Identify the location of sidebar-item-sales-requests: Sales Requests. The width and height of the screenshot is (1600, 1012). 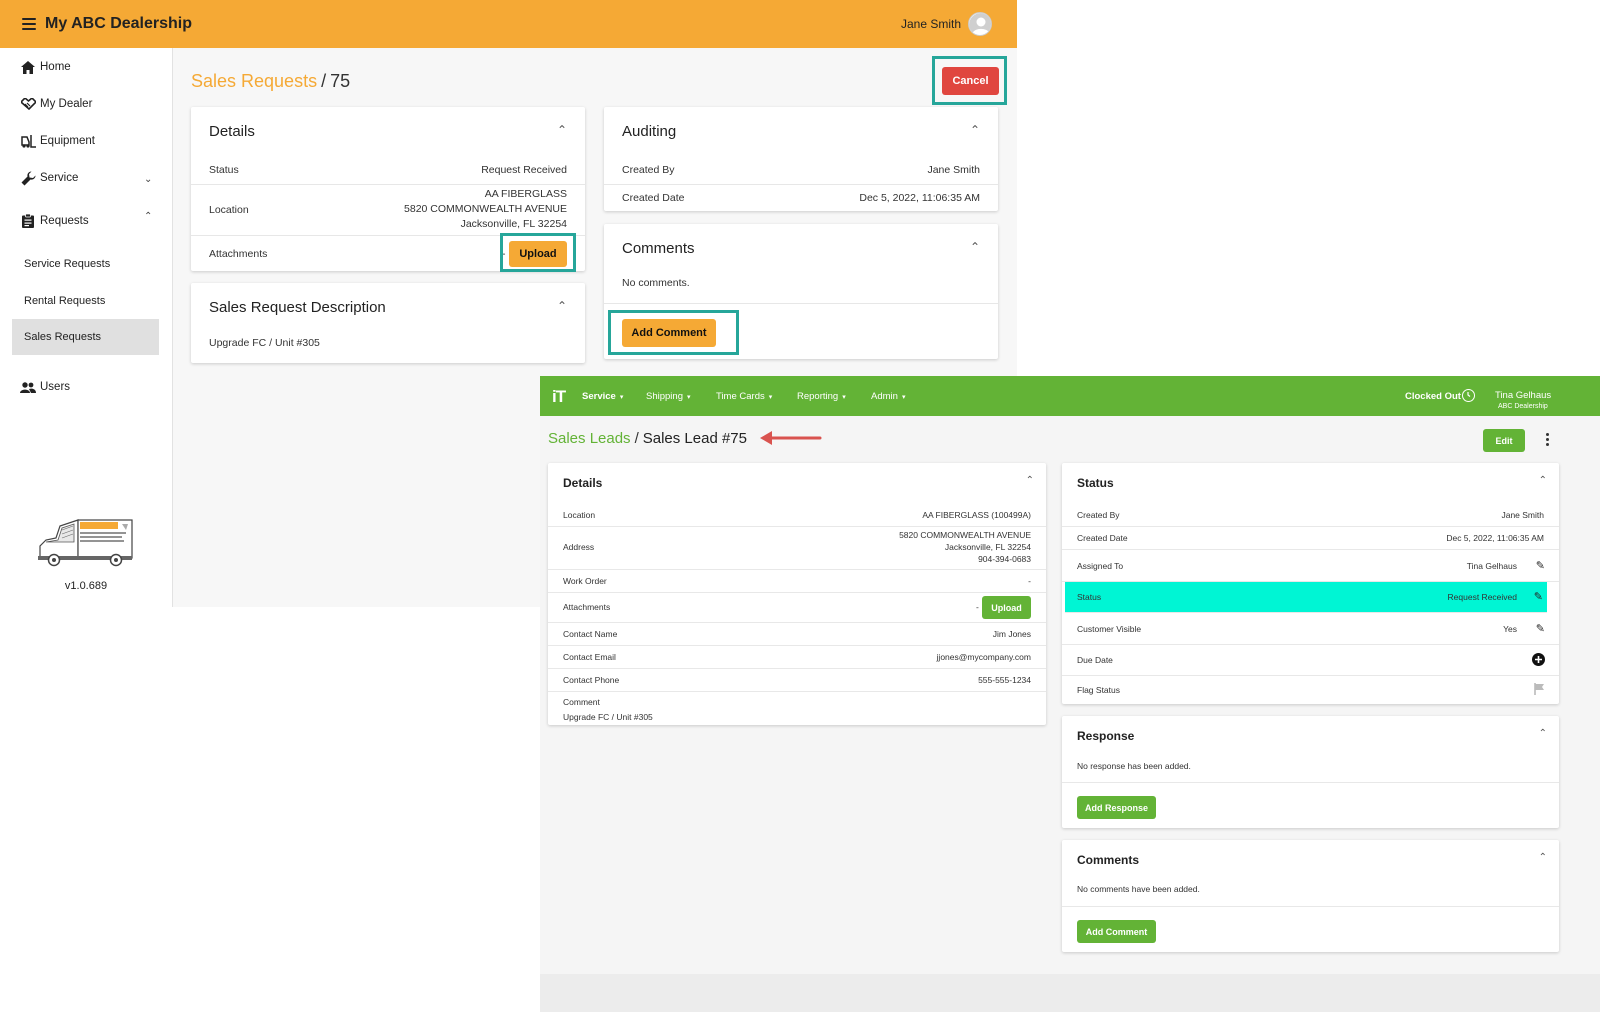
(85, 337).